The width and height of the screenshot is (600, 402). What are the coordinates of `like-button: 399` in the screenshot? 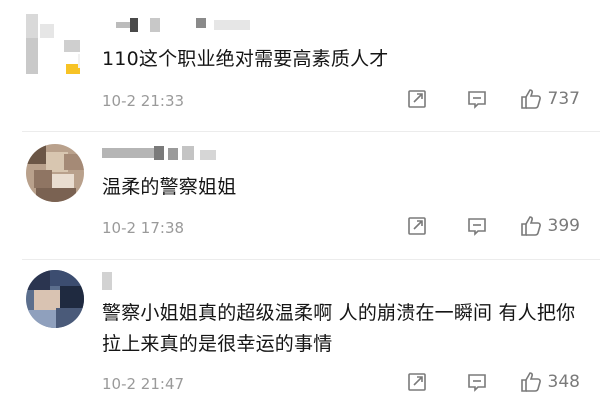 It's located at (550, 226).